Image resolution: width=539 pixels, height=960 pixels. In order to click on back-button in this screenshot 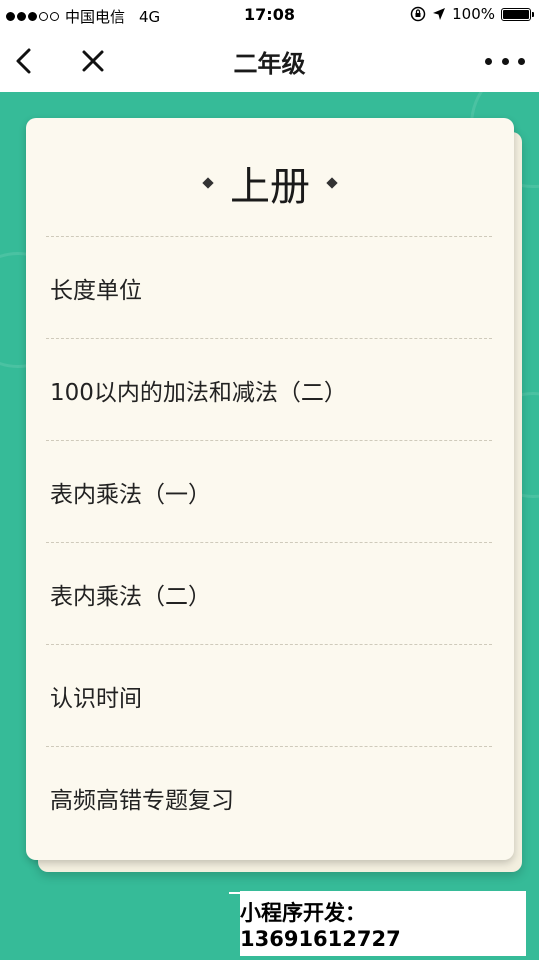, I will do `click(25, 61)`.